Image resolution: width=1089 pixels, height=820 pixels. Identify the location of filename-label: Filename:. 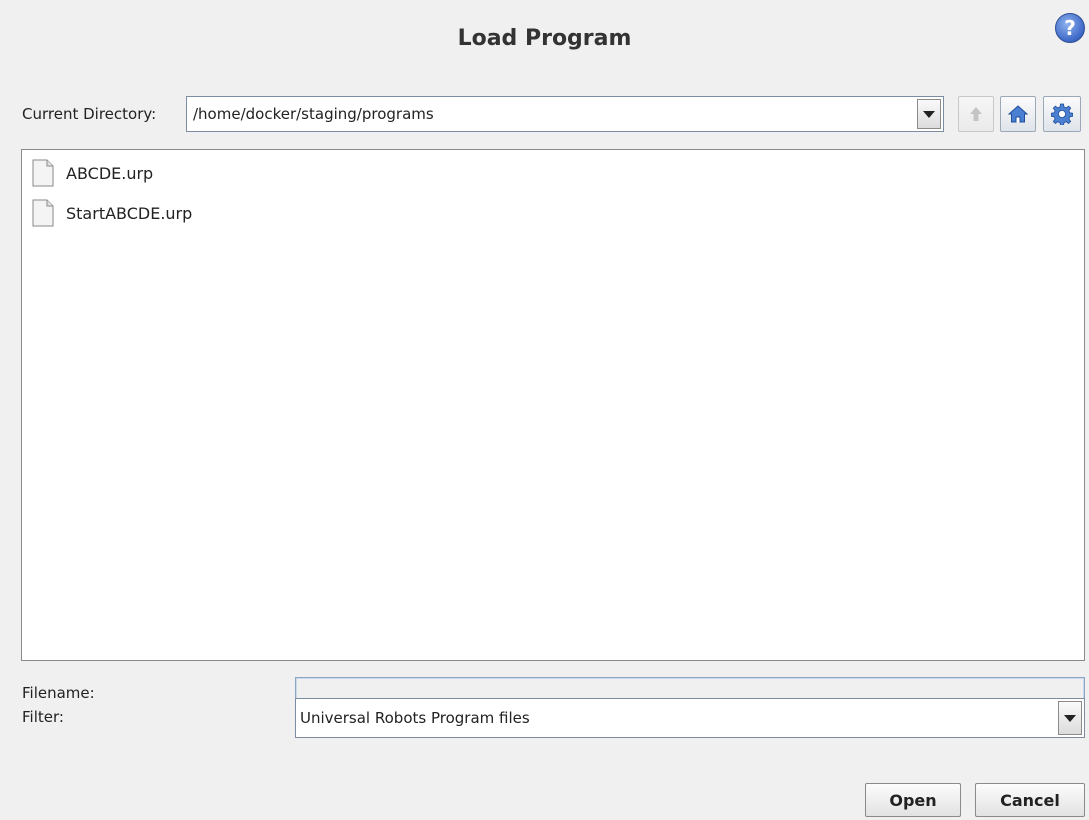
(58, 693).